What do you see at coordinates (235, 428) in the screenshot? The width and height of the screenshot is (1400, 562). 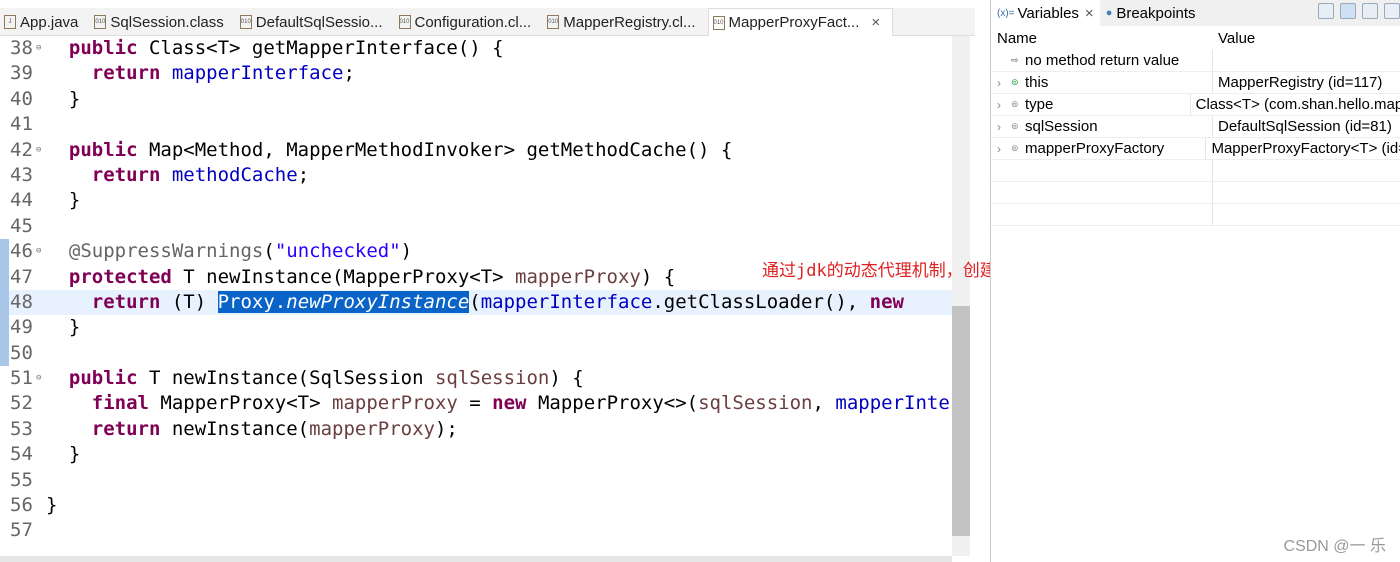 I see `code-token: newInstance(` at bounding box center [235, 428].